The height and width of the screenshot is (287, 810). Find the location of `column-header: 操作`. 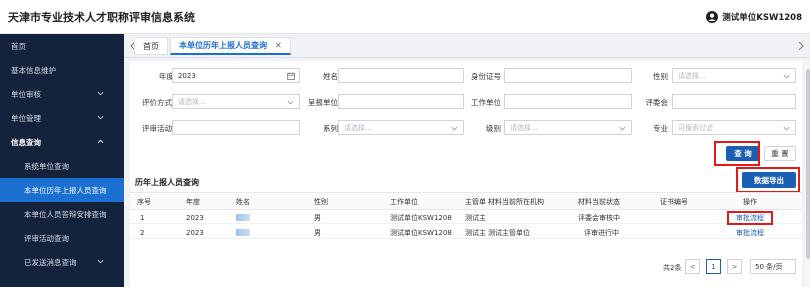

column-header: 操作 is located at coordinates (750, 202).